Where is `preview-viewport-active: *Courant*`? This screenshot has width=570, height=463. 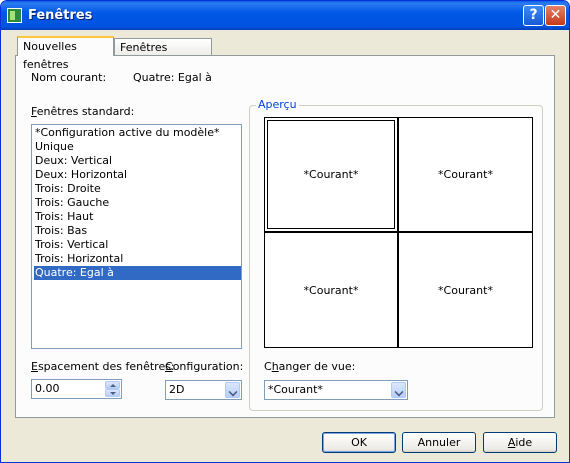
preview-viewport-active: *Courant* is located at coordinates (331, 174).